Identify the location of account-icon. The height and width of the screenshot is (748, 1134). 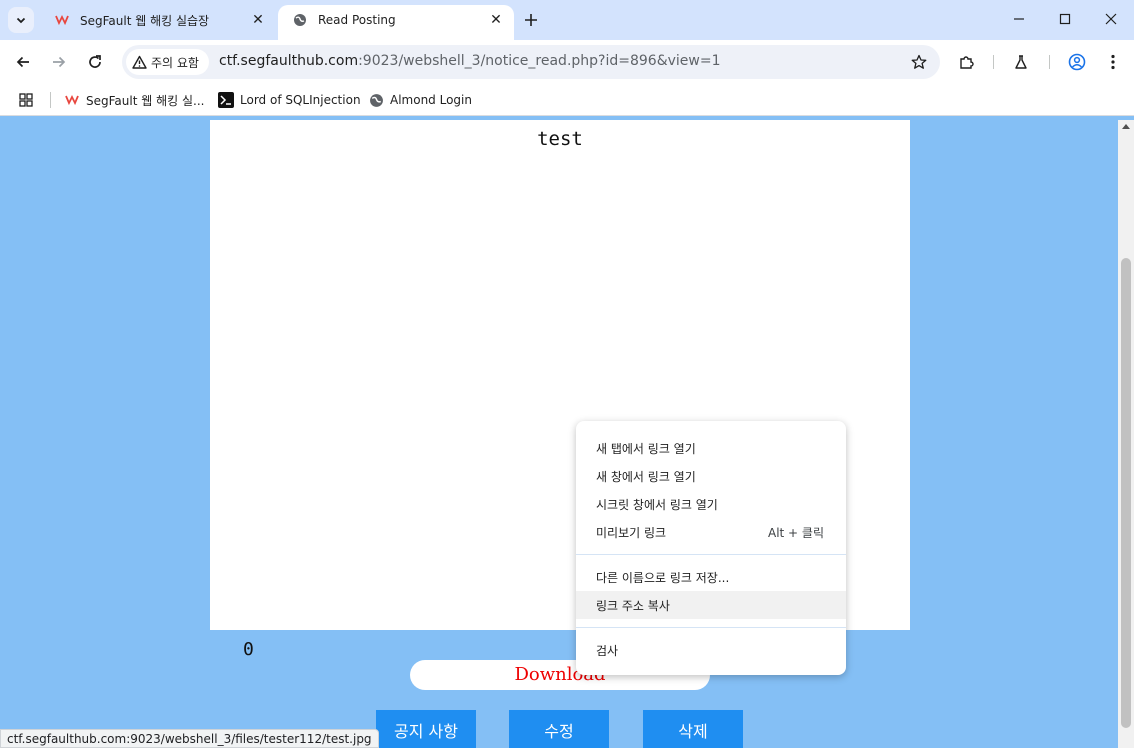
(1077, 62).